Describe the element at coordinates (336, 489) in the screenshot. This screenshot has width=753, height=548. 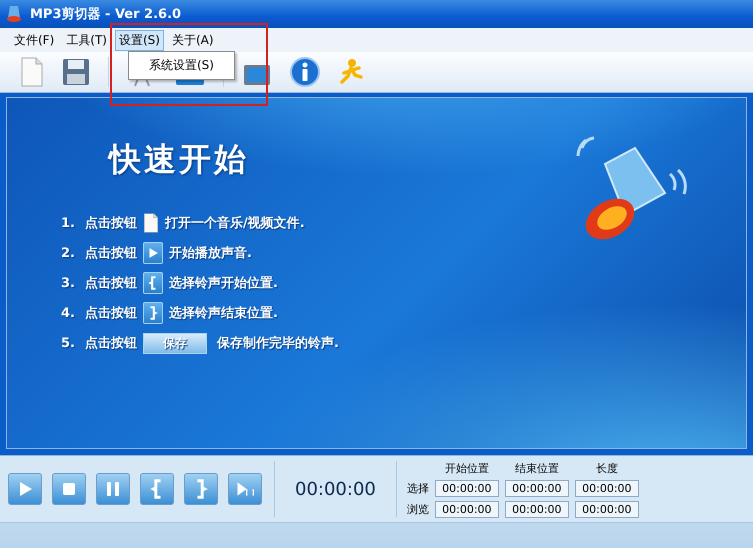
I see `time-display: 00:00:00` at that location.